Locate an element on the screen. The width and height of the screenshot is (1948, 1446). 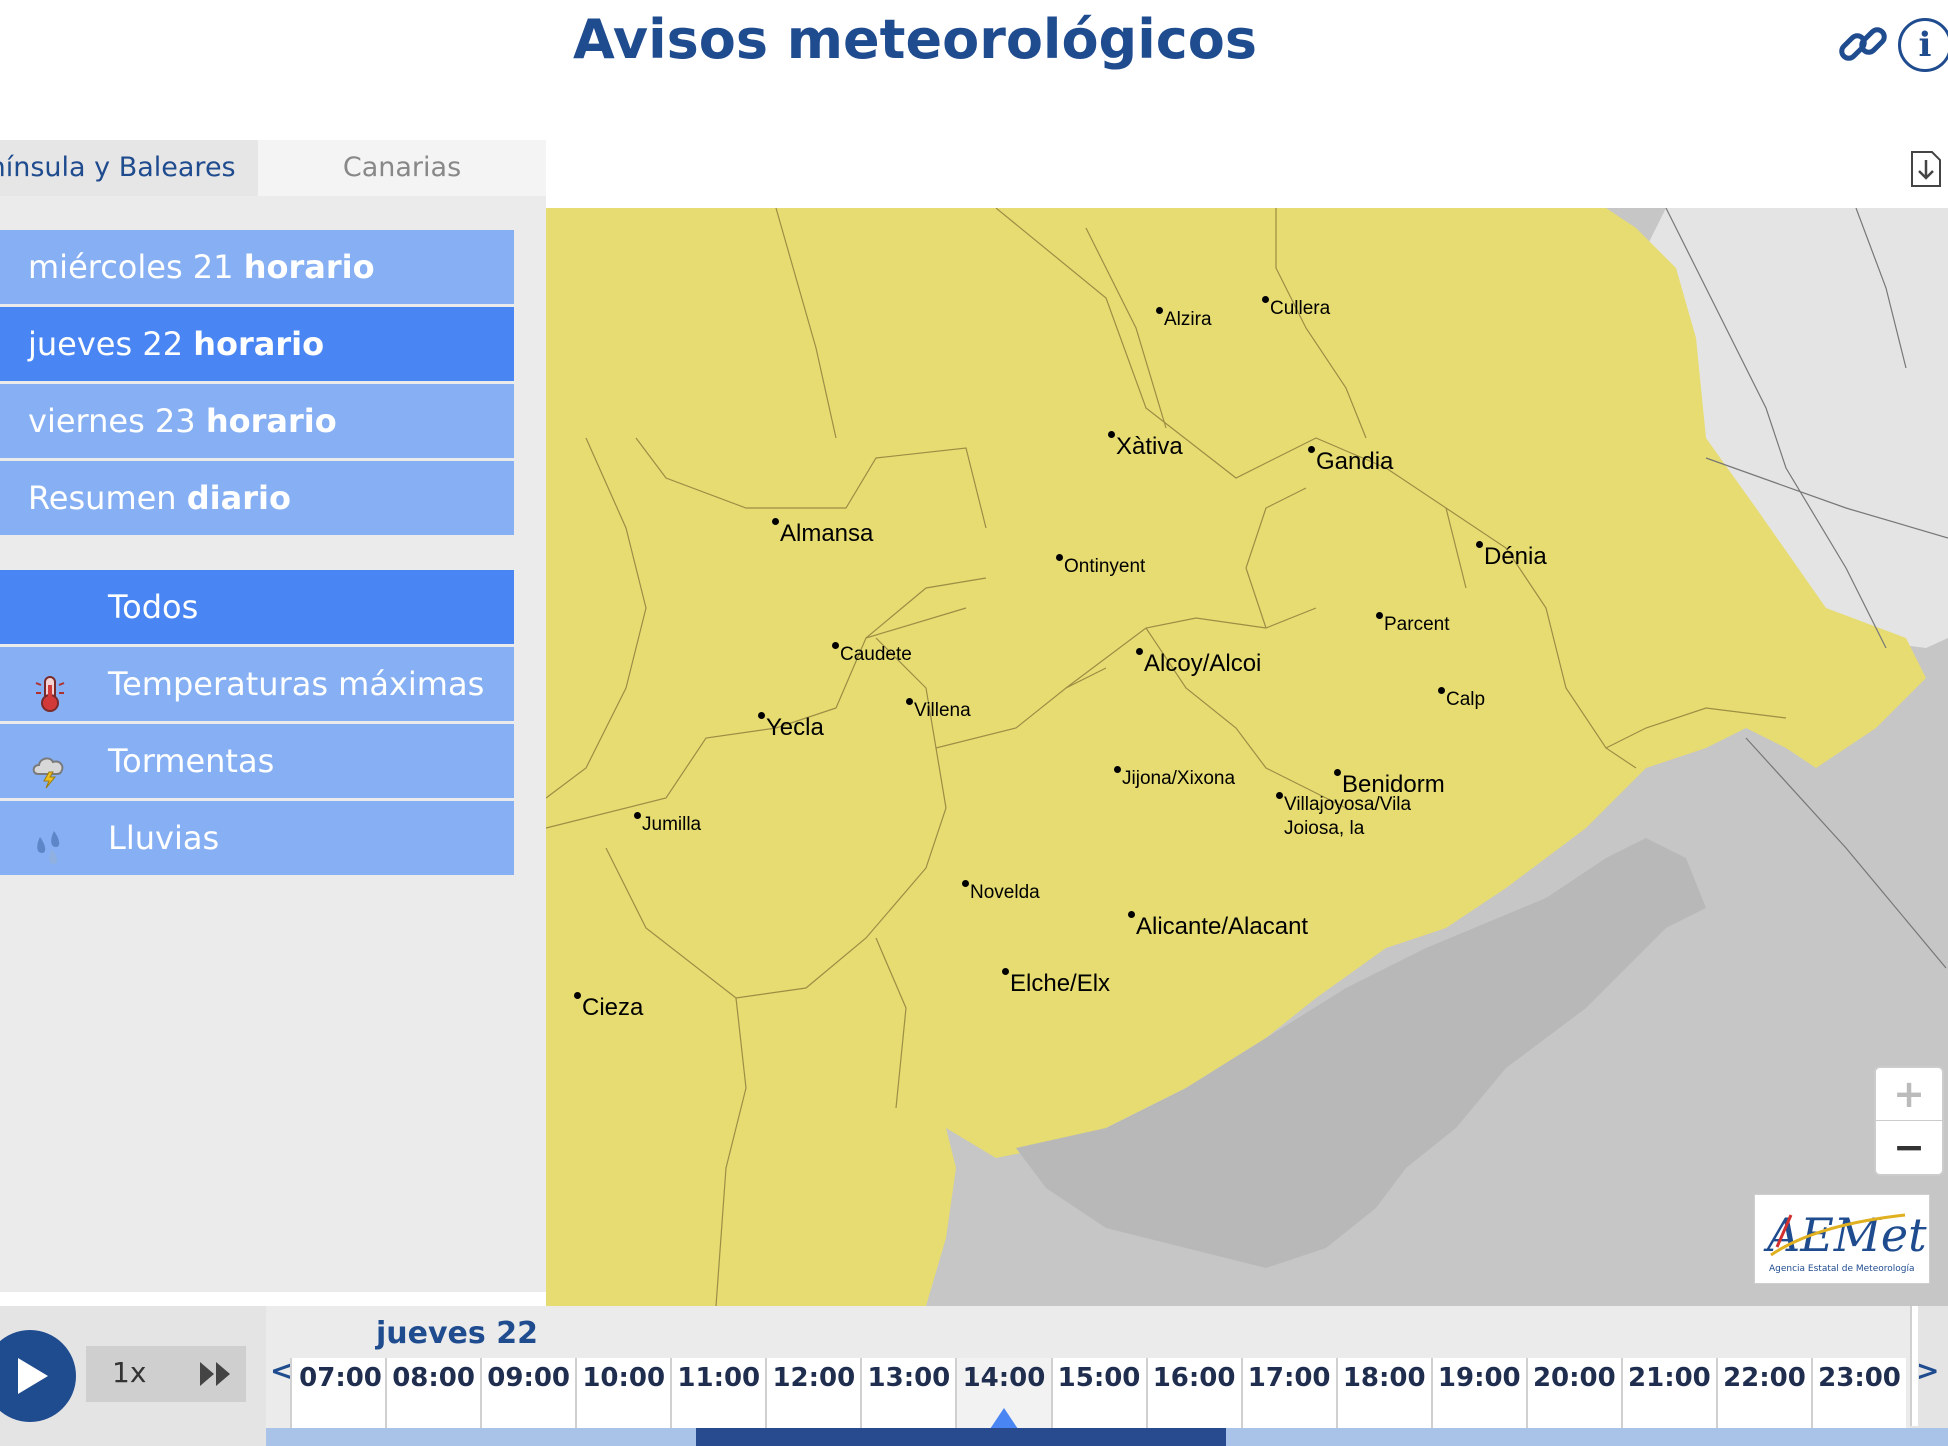
day-menu-viernes-23: viernes 23 horario is located at coordinates (257, 421).